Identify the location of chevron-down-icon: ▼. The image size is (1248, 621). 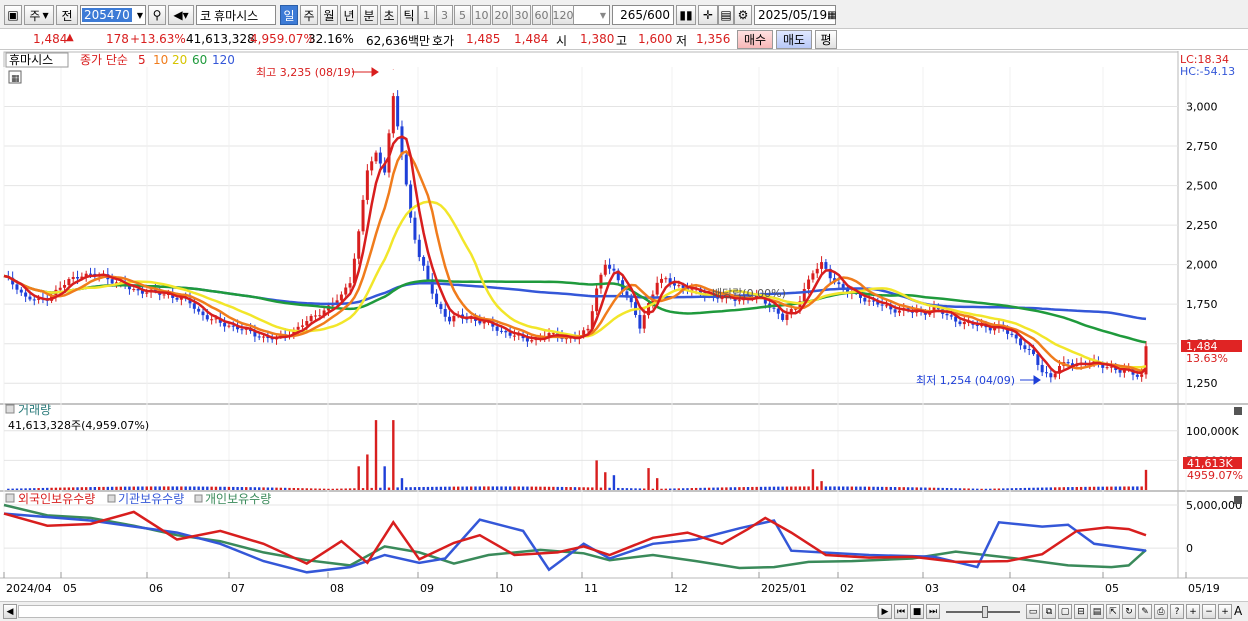
(140, 15).